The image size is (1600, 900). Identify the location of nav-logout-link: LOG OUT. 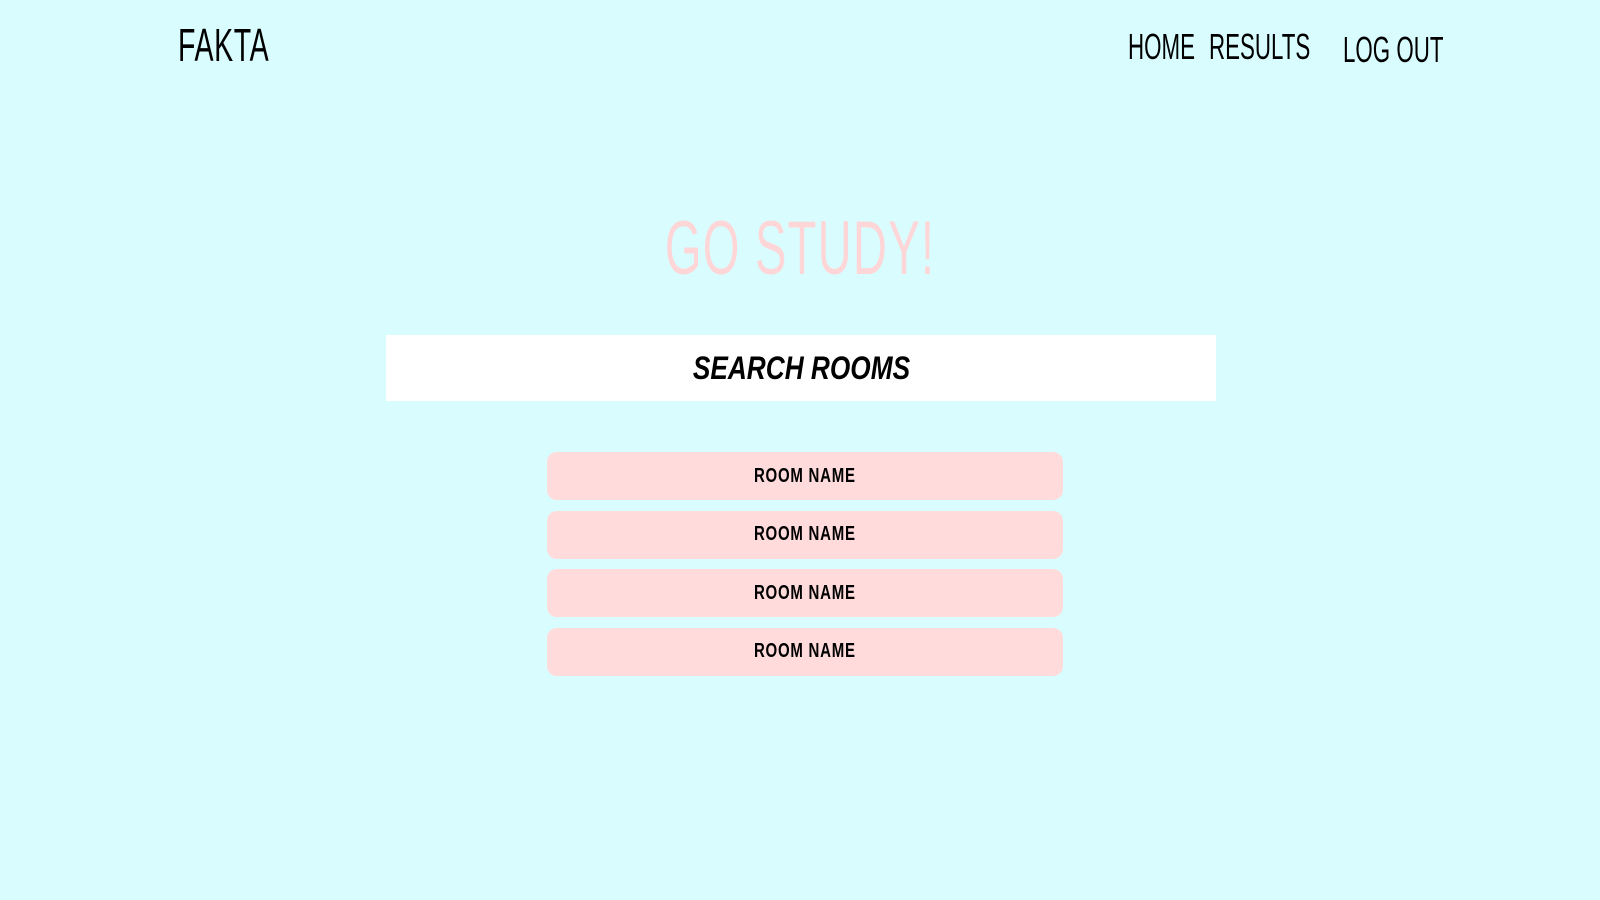
(1393, 50).